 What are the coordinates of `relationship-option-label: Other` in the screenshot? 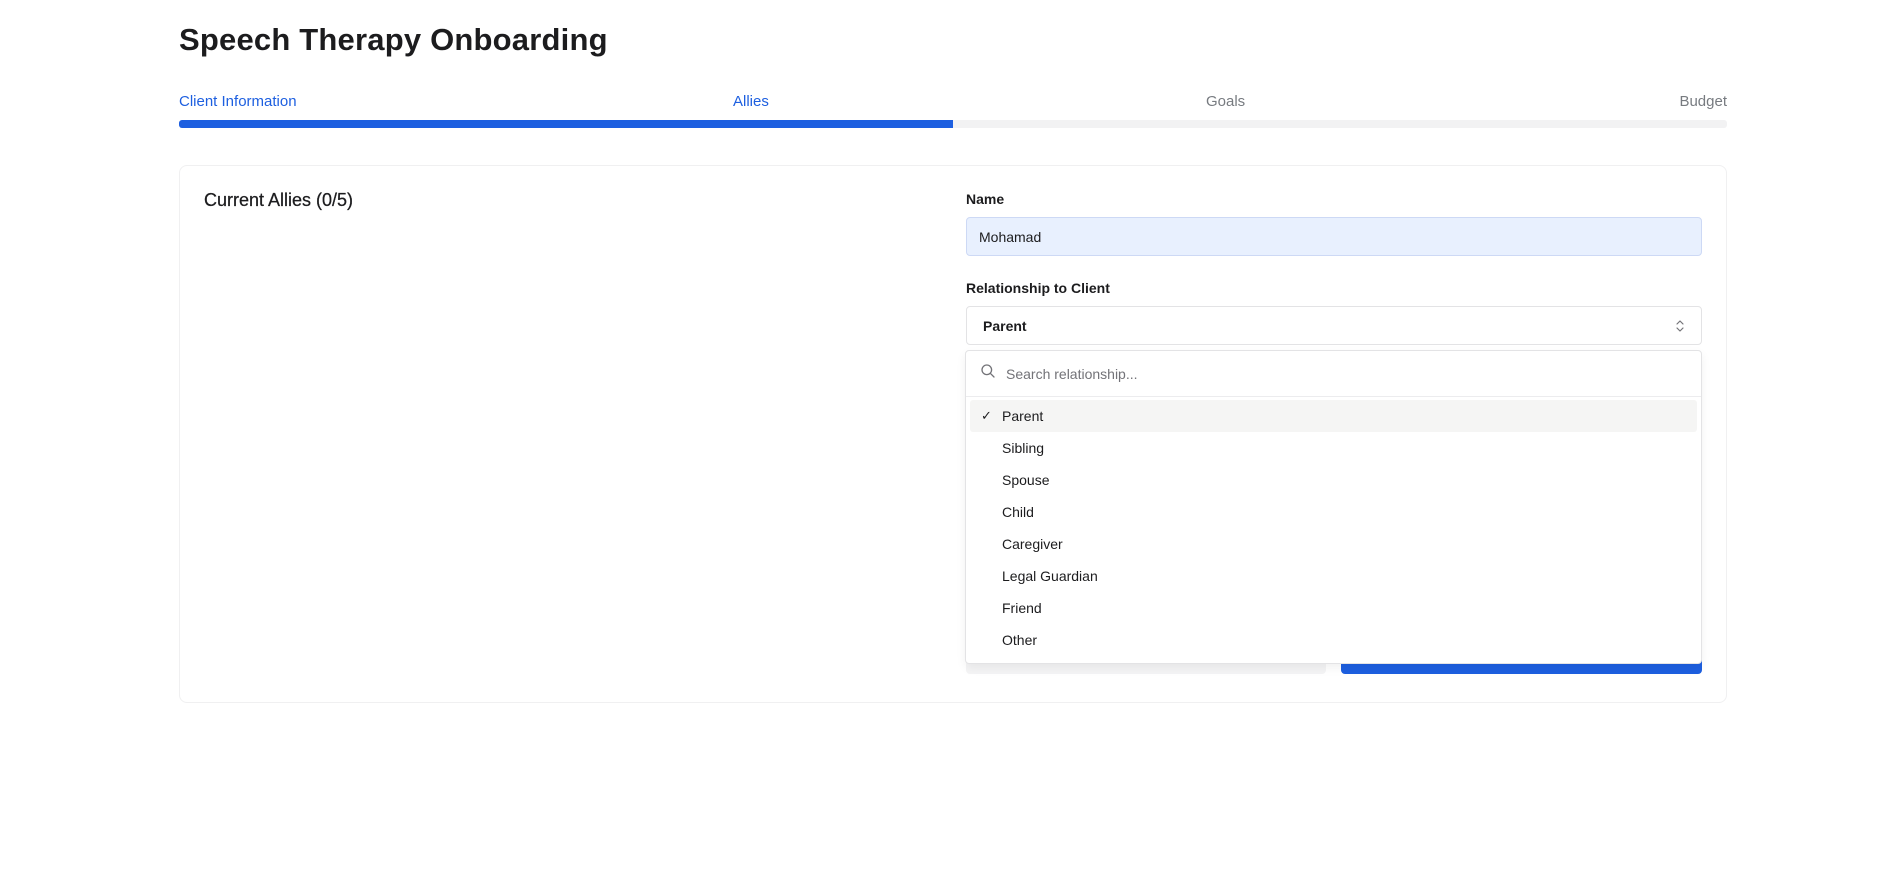 It's located at (1020, 640).